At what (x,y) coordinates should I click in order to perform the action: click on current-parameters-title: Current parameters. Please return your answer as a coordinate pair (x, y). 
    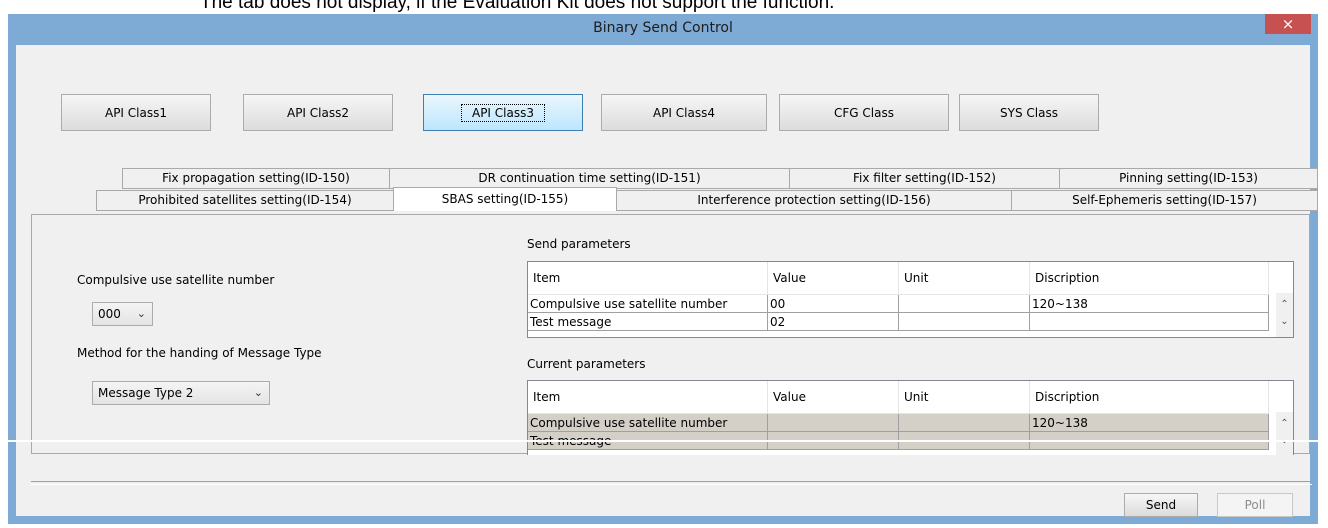
    Looking at the image, I should click on (586, 364).